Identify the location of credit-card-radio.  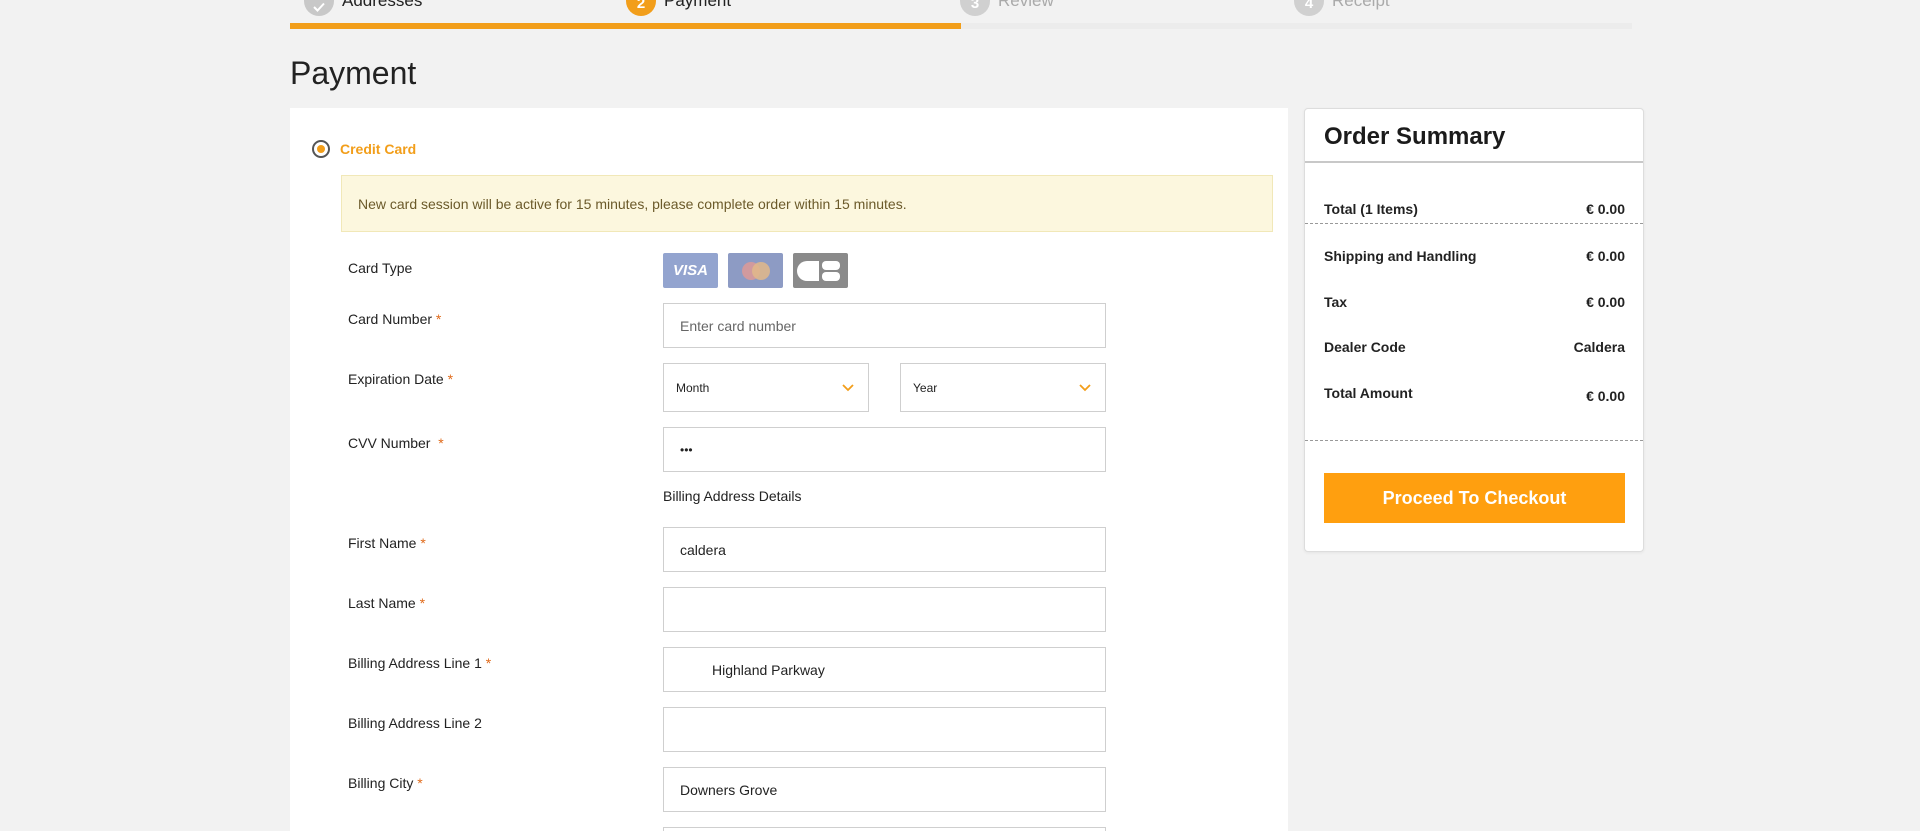
(321, 149).